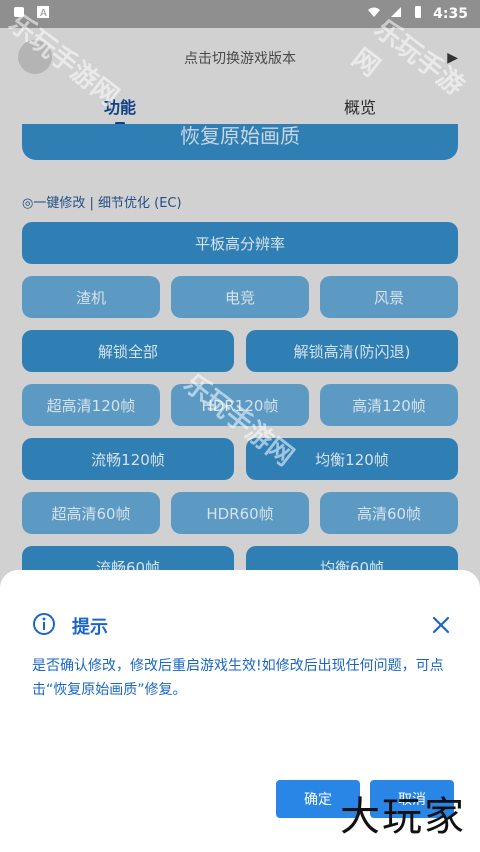 The height and width of the screenshot is (852, 480). Describe the element at coordinates (240, 243) in the screenshot. I see `tablet-hd-button: 平板高分辨率` at that location.